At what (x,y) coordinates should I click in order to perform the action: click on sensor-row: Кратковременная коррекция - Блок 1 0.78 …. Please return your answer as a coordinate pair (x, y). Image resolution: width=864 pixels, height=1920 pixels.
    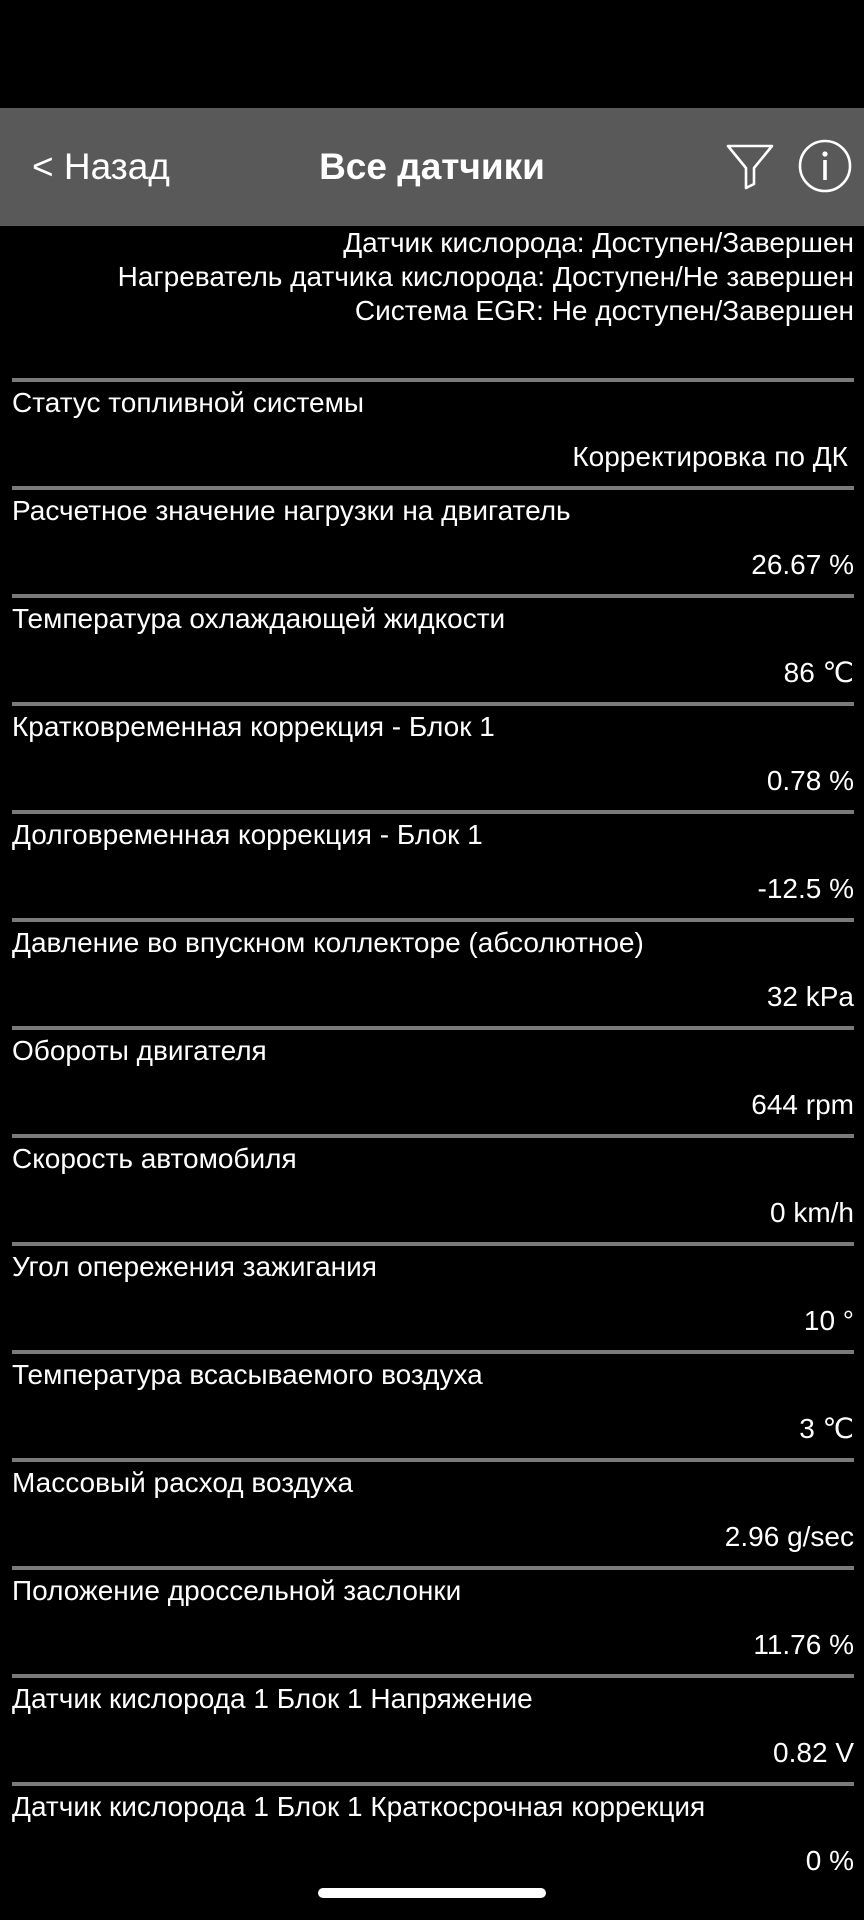
    Looking at the image, I should click on (433, 756).